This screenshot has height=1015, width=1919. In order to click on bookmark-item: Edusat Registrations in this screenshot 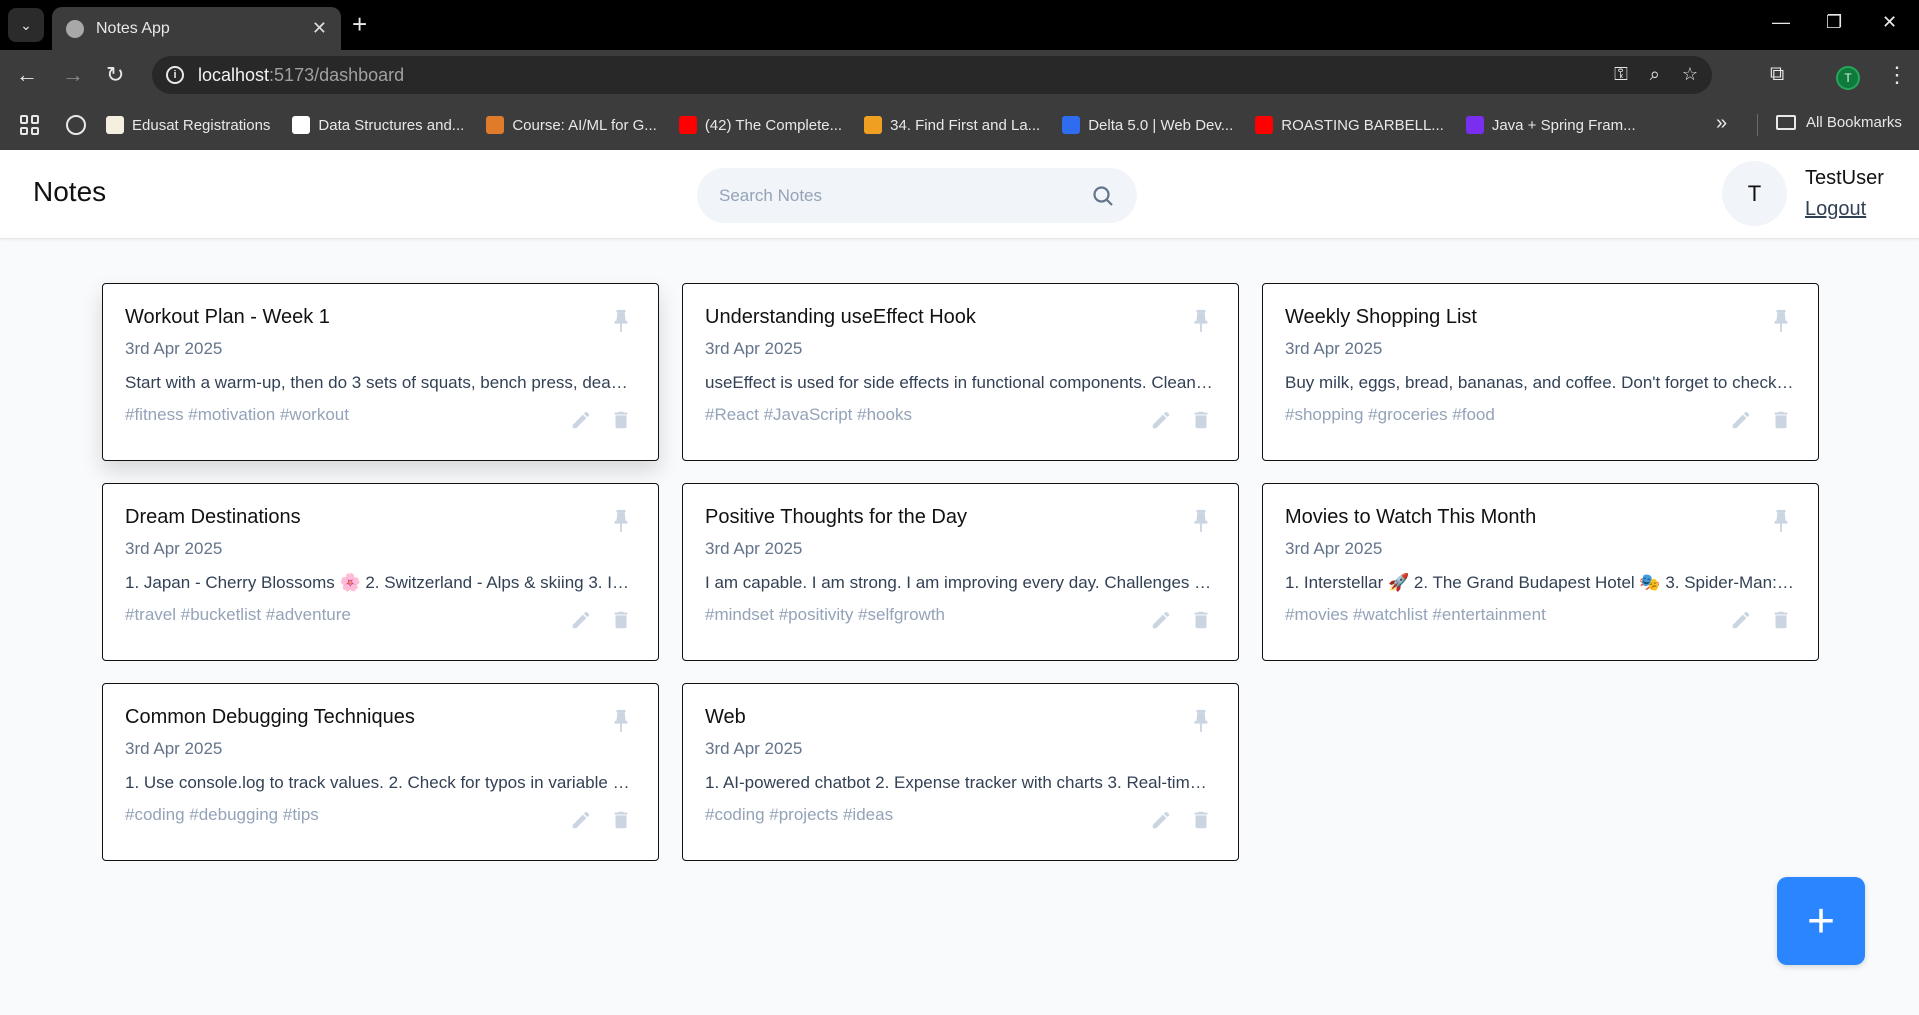, I will do `click(188, 125)`.